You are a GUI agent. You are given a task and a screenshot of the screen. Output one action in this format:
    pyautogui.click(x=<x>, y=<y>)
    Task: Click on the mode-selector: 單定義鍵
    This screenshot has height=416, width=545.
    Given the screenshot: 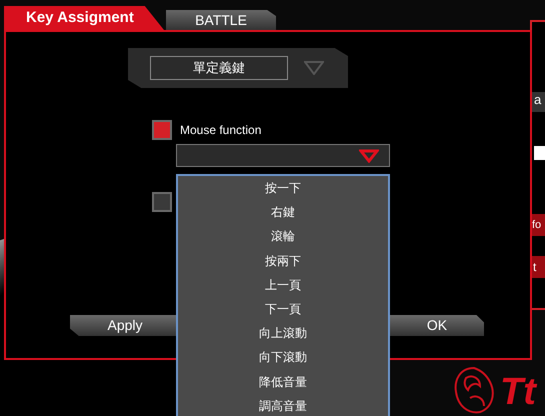 What is the action you would take?
    pyautogui.click(x=238, y=68)
    